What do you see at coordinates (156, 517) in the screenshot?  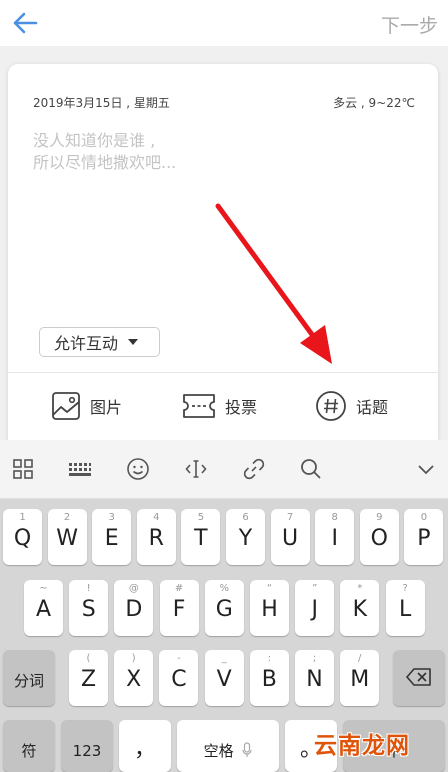 I see `key-secondary-label: 4` at bounding box center [156, 517].